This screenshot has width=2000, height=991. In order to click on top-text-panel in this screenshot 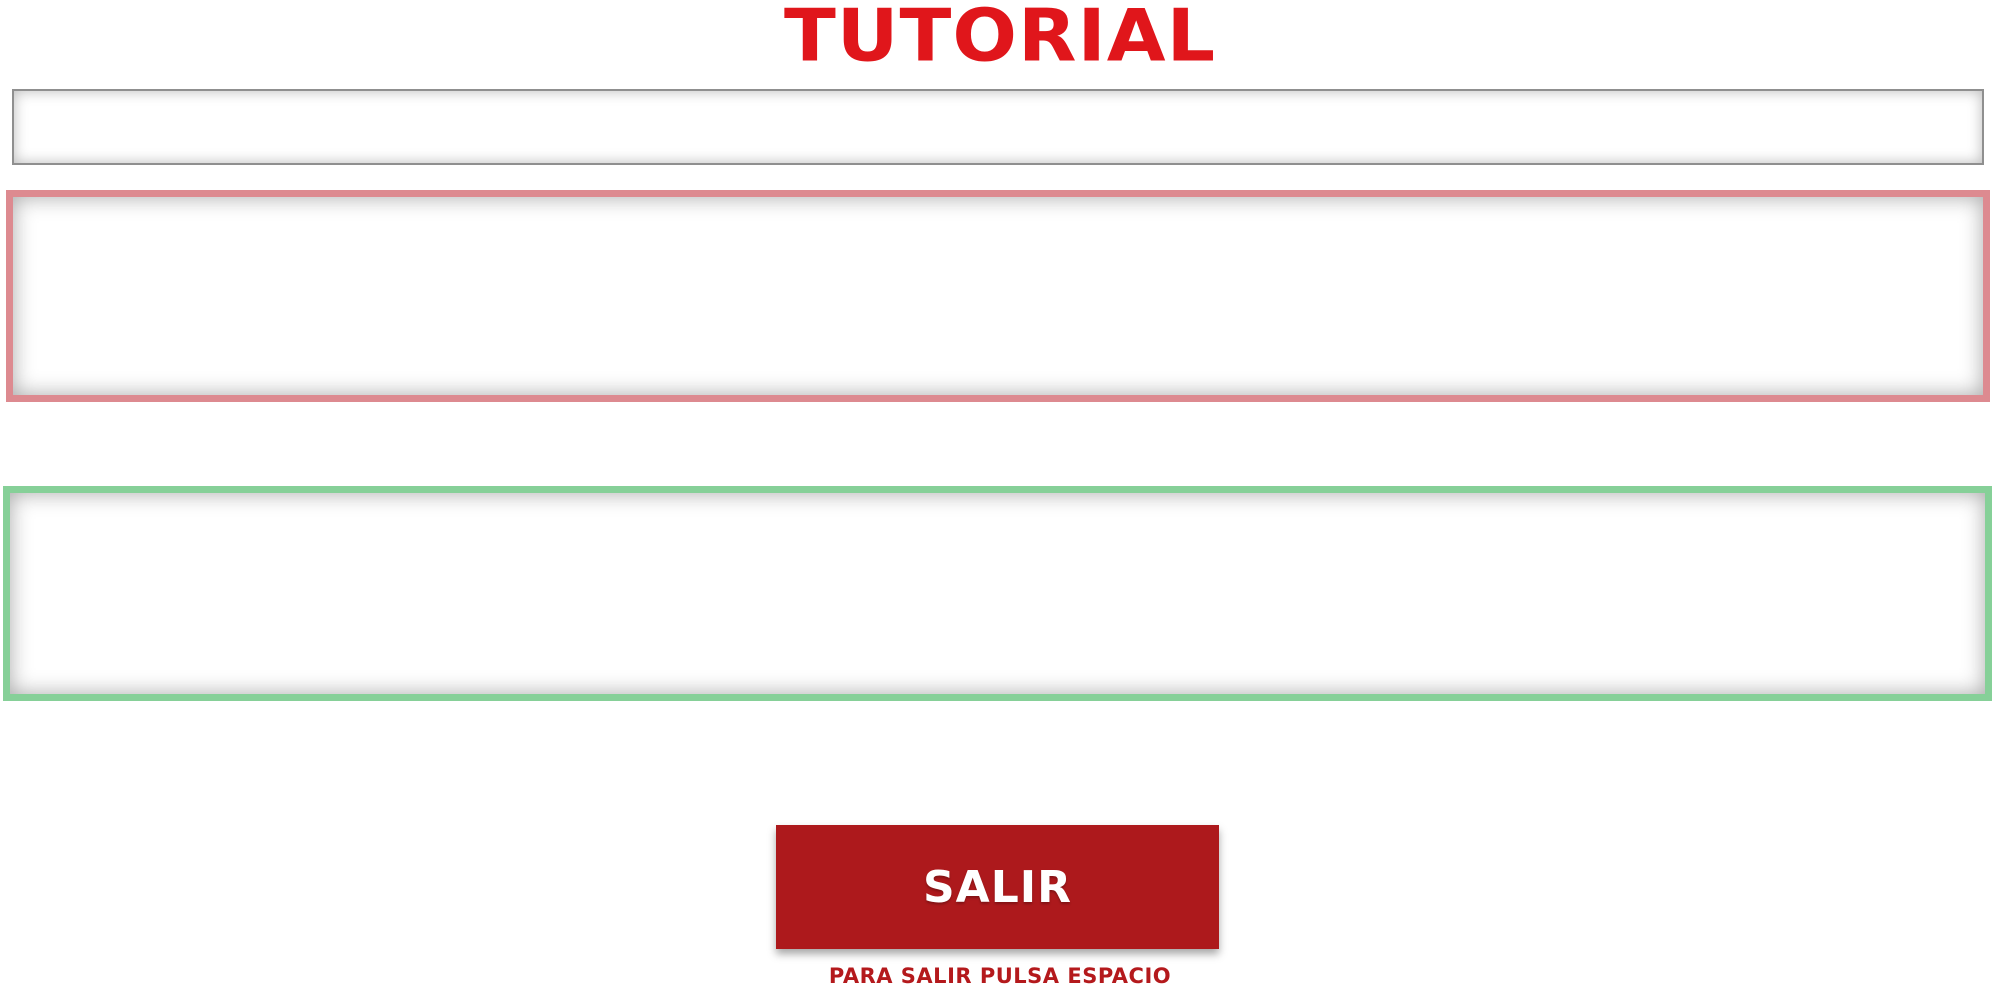, I will do `click(998, 127)`.